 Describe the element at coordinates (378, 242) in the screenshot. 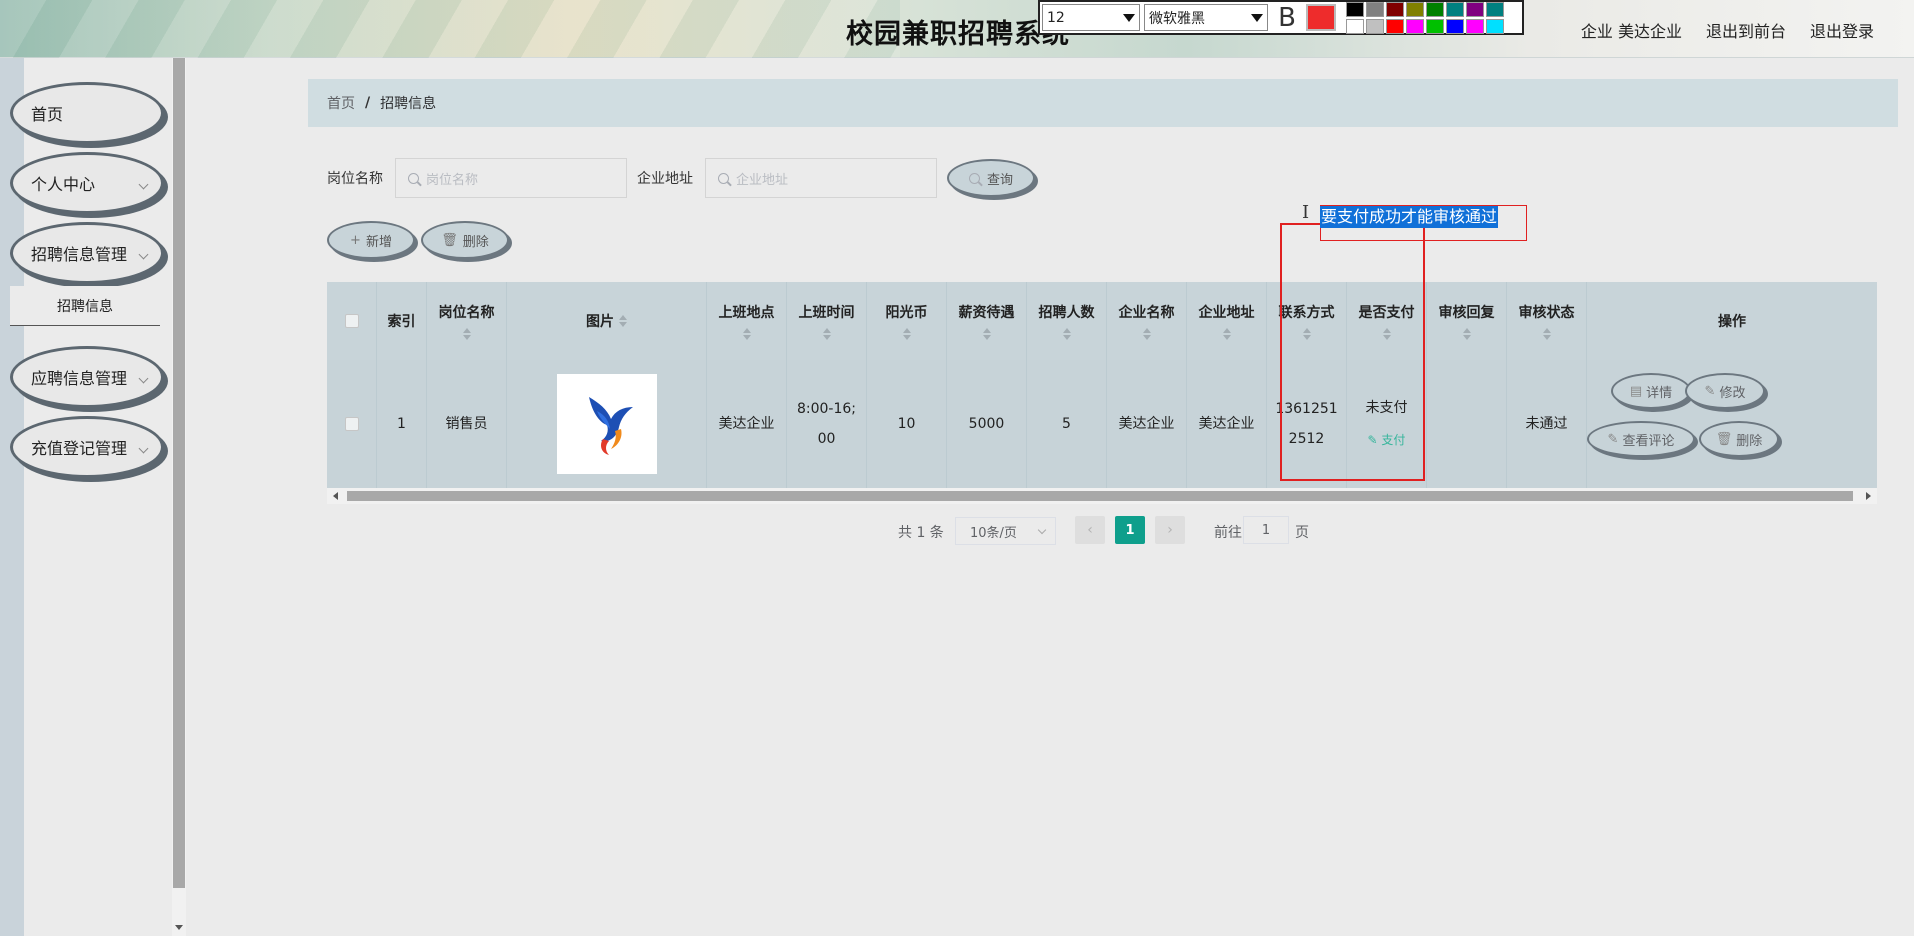

I see `add-button-label: 新增` at that location.